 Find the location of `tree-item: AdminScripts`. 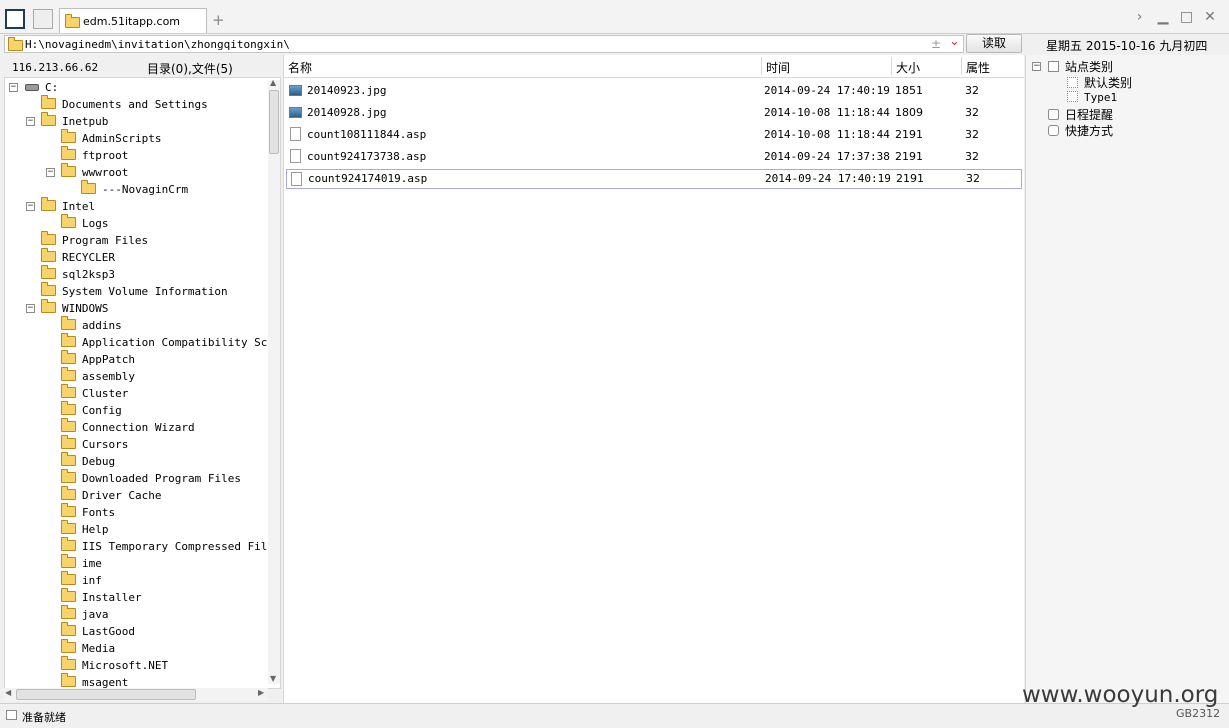

tree-item: AdminScripts is located at coordinates (111, 138).